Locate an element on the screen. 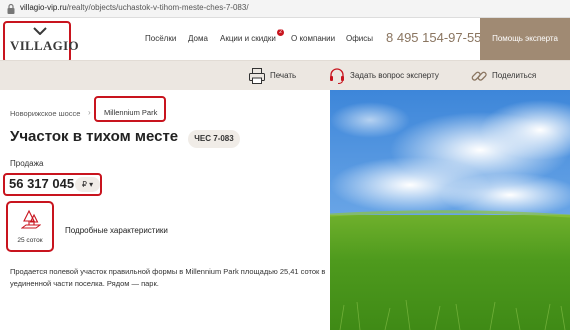 This screenshot has height=330, width=570. area-value: 25 соток is located at coordinates (30, 240).